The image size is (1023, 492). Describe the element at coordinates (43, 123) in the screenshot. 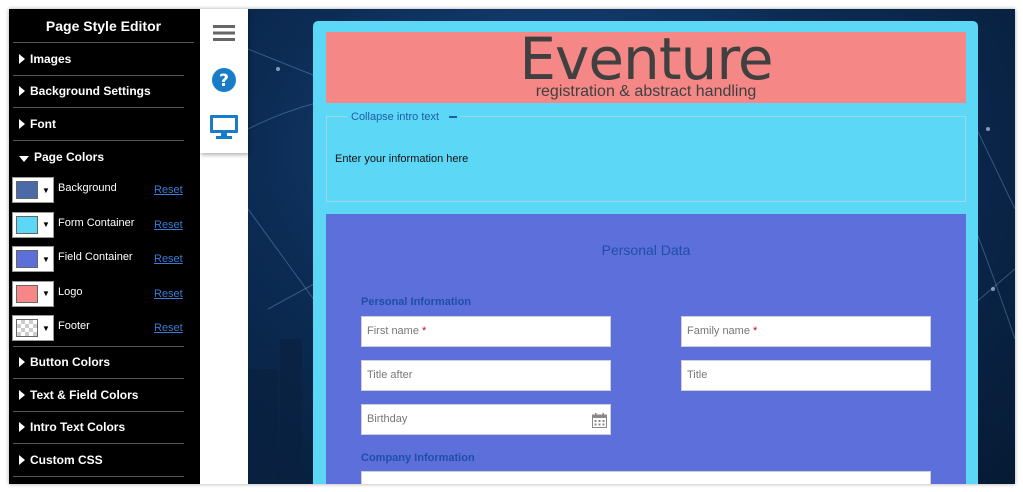

I see `section-label: Font` at that location.